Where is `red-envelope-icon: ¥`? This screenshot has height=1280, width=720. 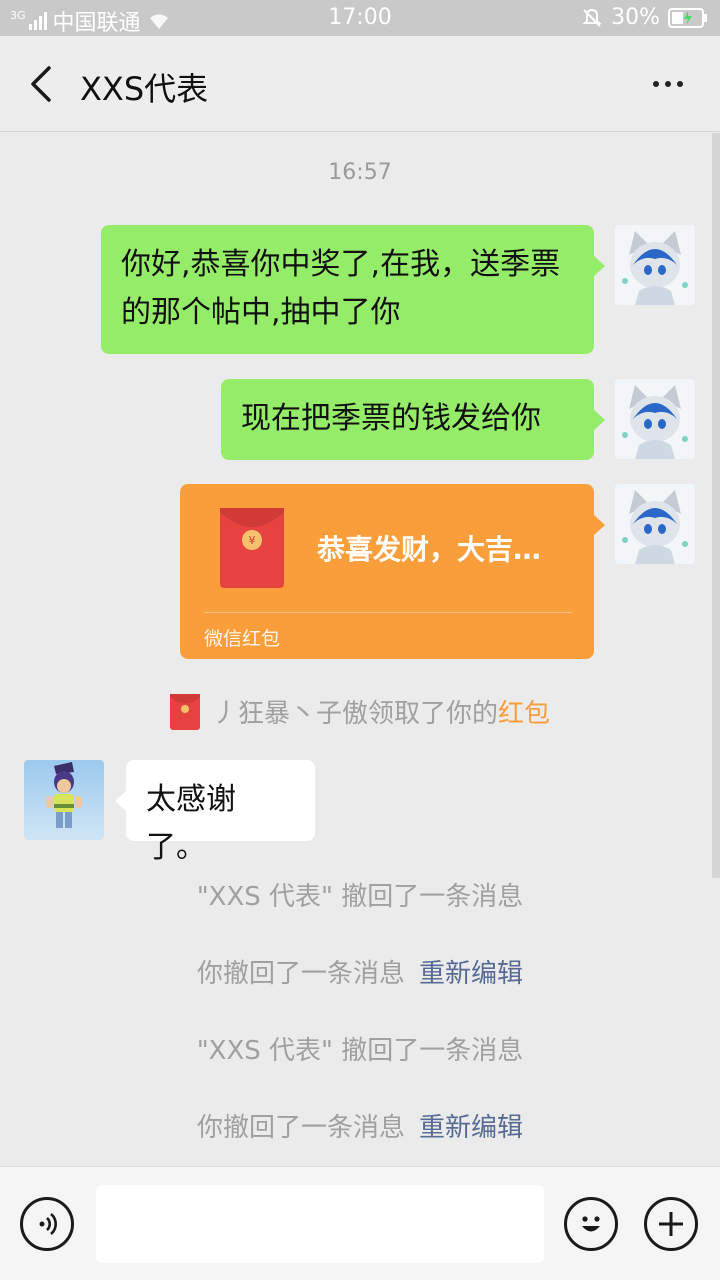 red-envelope-icon: ¥ is located at coordinates (252, 548).